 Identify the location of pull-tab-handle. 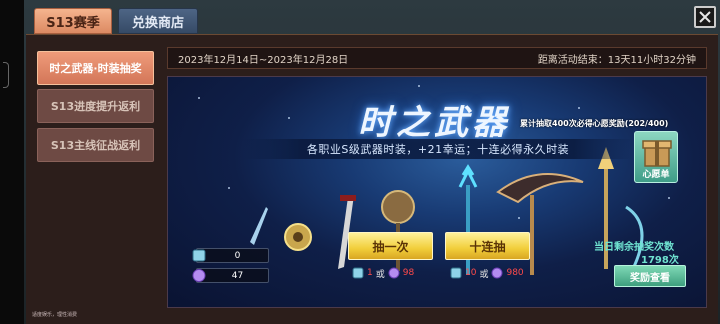
(6, 75).